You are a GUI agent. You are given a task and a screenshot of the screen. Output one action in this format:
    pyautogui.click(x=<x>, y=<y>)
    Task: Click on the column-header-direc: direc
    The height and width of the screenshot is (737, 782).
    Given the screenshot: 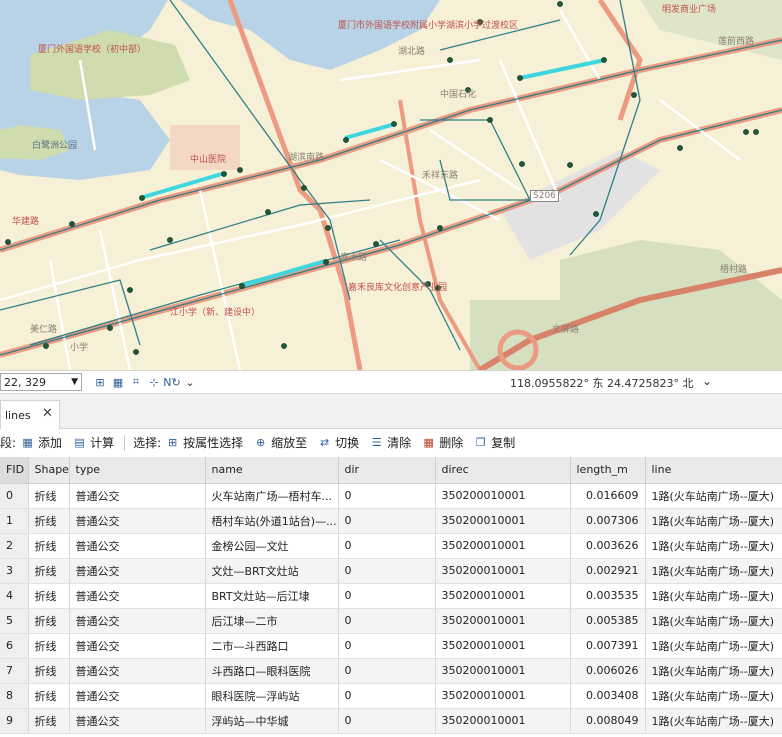 What is the action you would take?
    pyautogui.click(x=503, y=470)
    